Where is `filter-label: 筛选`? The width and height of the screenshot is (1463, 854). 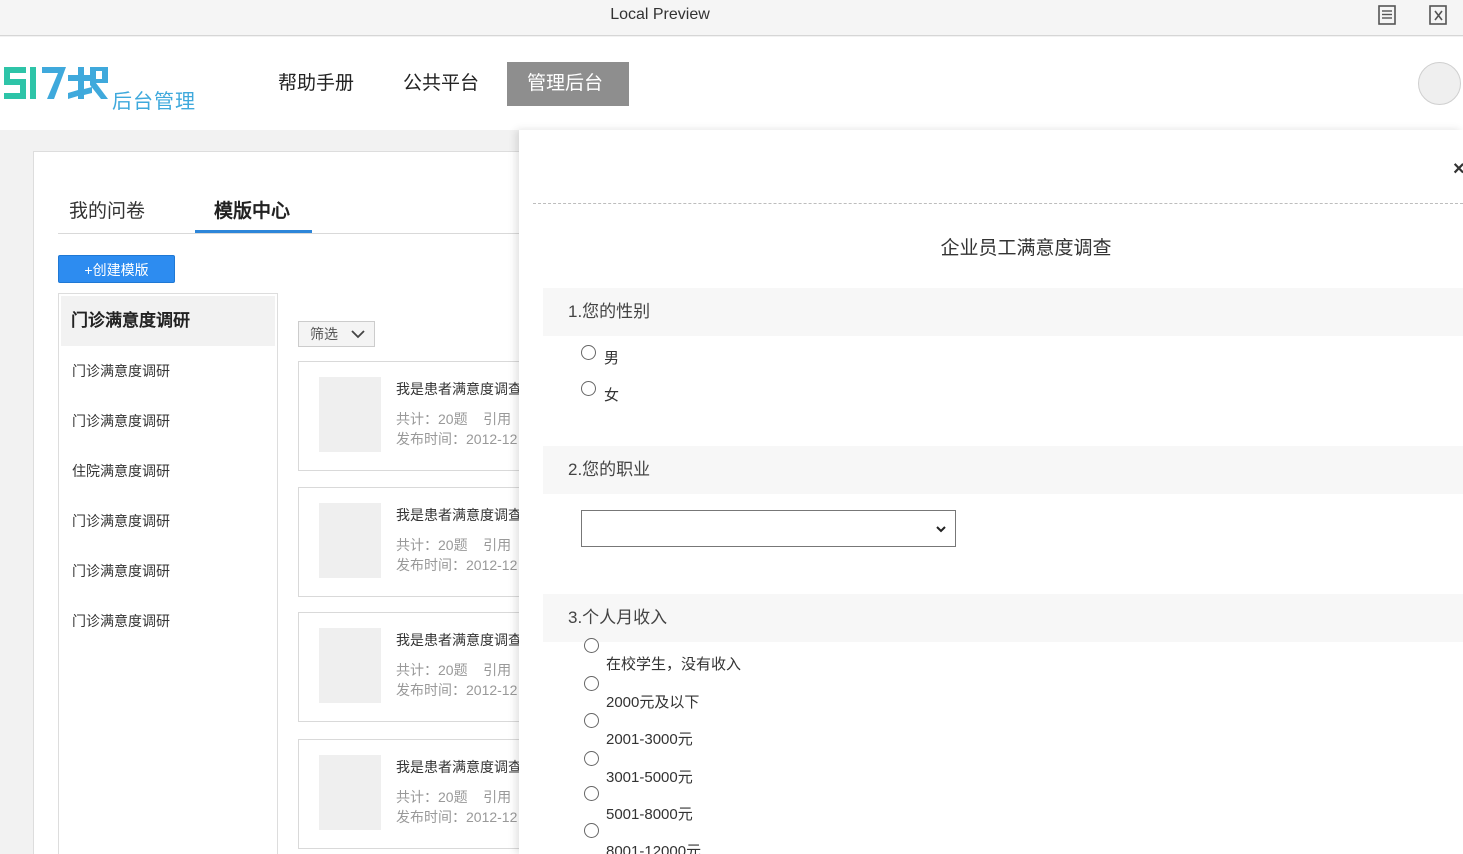 filter-label: 筛选 is located at coordinates (324, 334).